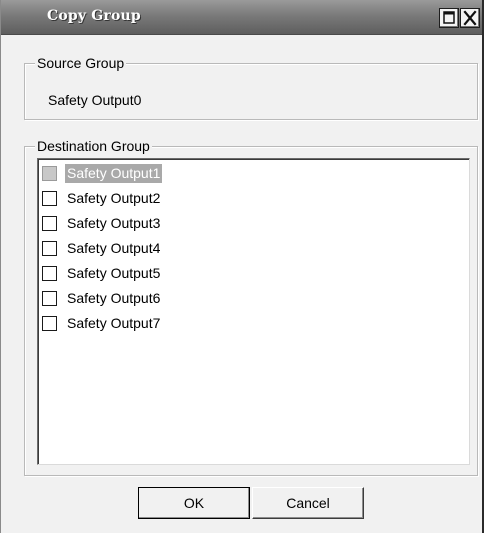 This screenshot has width=488, height=533. What do you see at coordinates (114, 173) in the screenshot?
I see `list-item-label: Safety Output1` at bounding box center [114, 173].